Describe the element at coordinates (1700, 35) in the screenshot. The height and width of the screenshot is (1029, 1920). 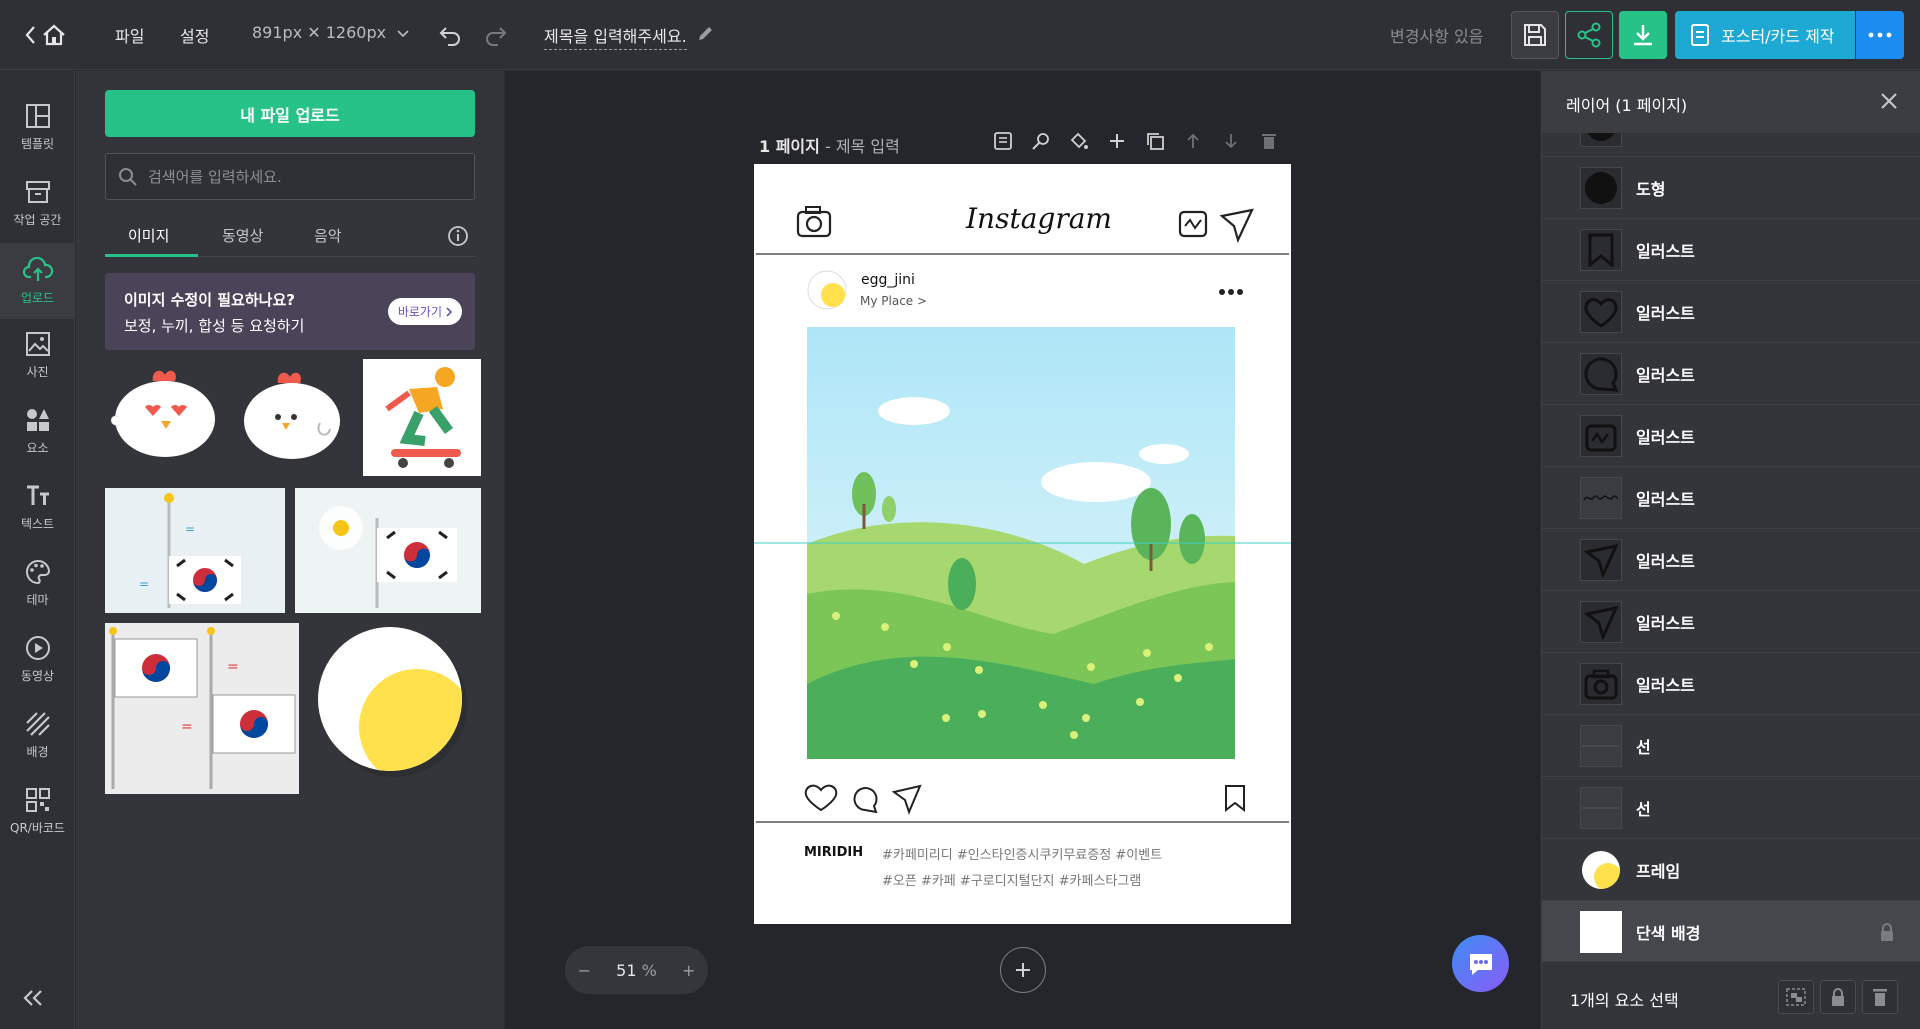
I see `document-icon` at that location.